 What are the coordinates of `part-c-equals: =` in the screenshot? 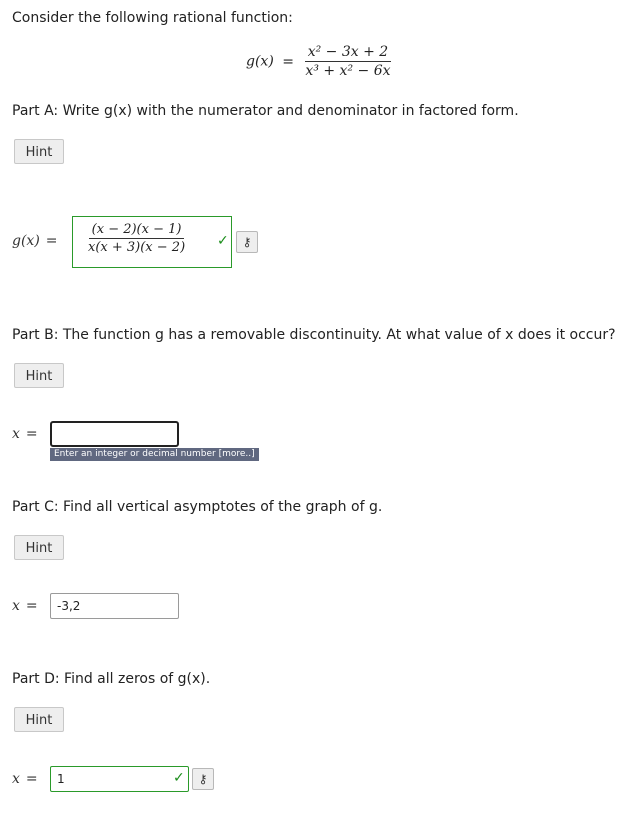 It's located at (31, 606).